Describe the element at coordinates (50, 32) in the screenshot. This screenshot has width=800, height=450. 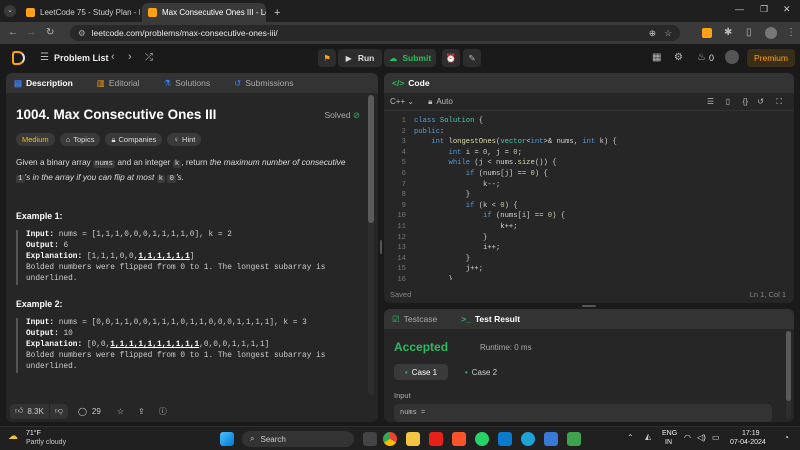
I see `reload-icon: ↻` at that location.